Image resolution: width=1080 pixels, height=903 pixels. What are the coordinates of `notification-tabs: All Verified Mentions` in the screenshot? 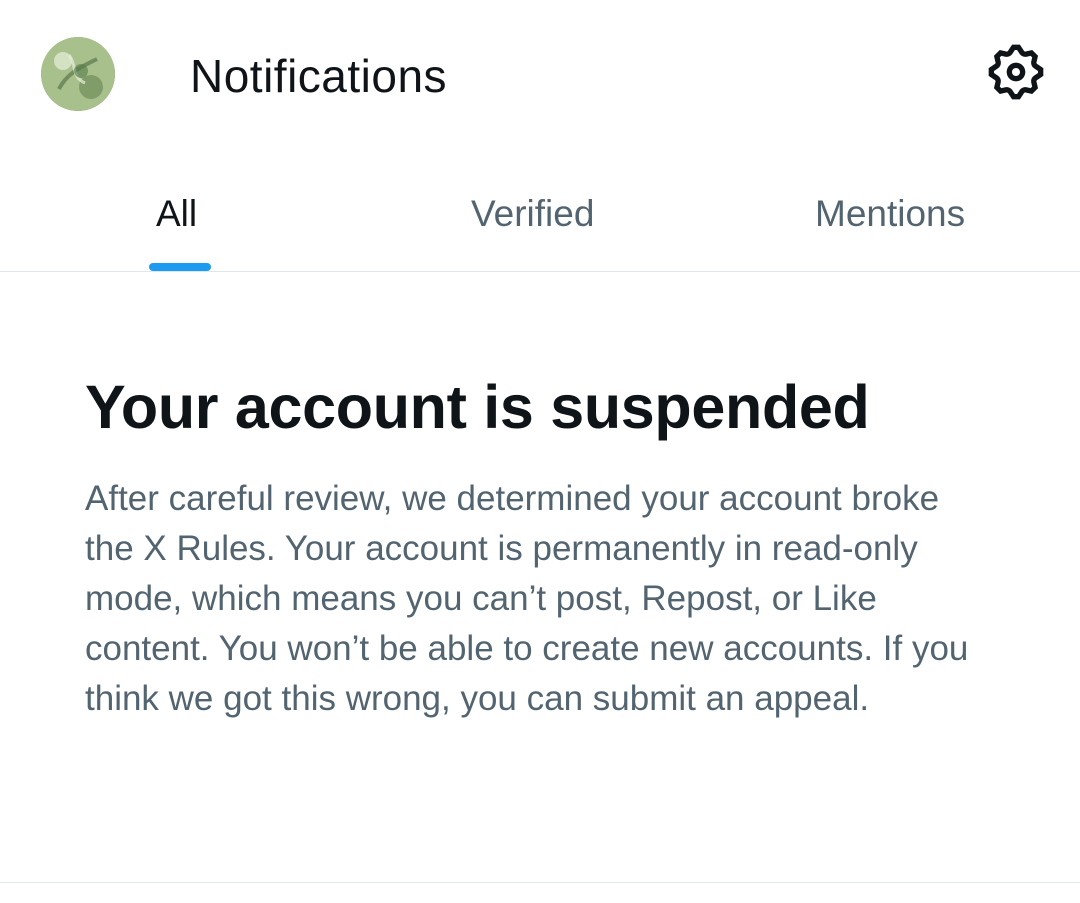 It's located at (540, 221).